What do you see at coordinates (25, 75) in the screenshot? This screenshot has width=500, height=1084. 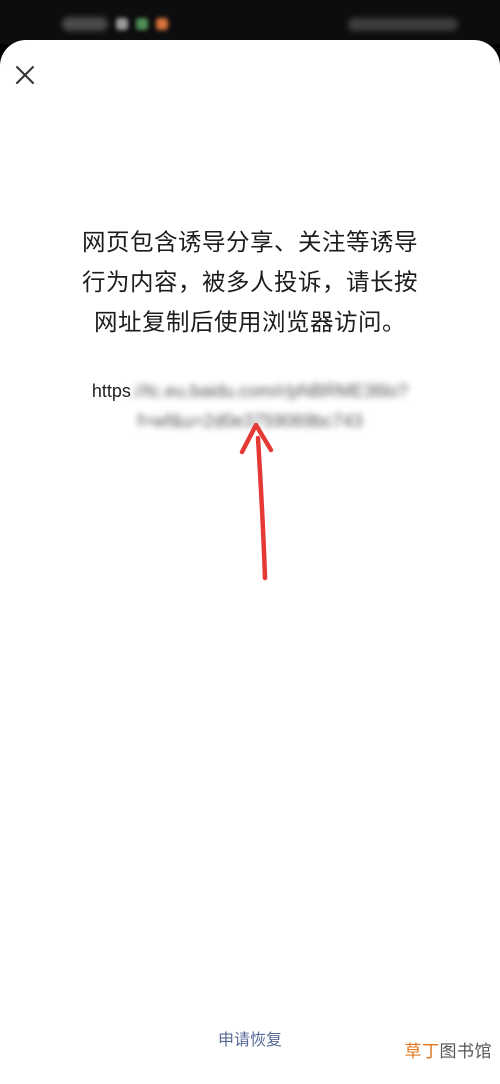 I see `close-icon` at bounding box center [25, 75].